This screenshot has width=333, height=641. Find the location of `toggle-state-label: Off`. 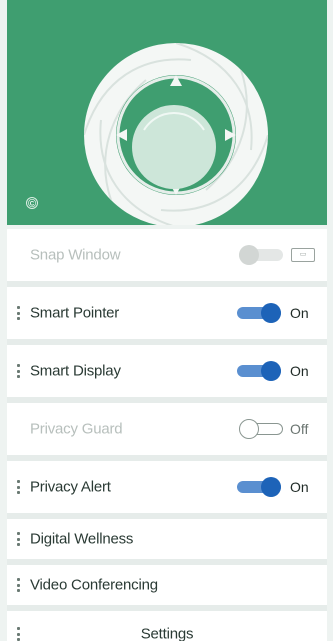

toggle-state-label: Off is located at coordinates (299, 429).